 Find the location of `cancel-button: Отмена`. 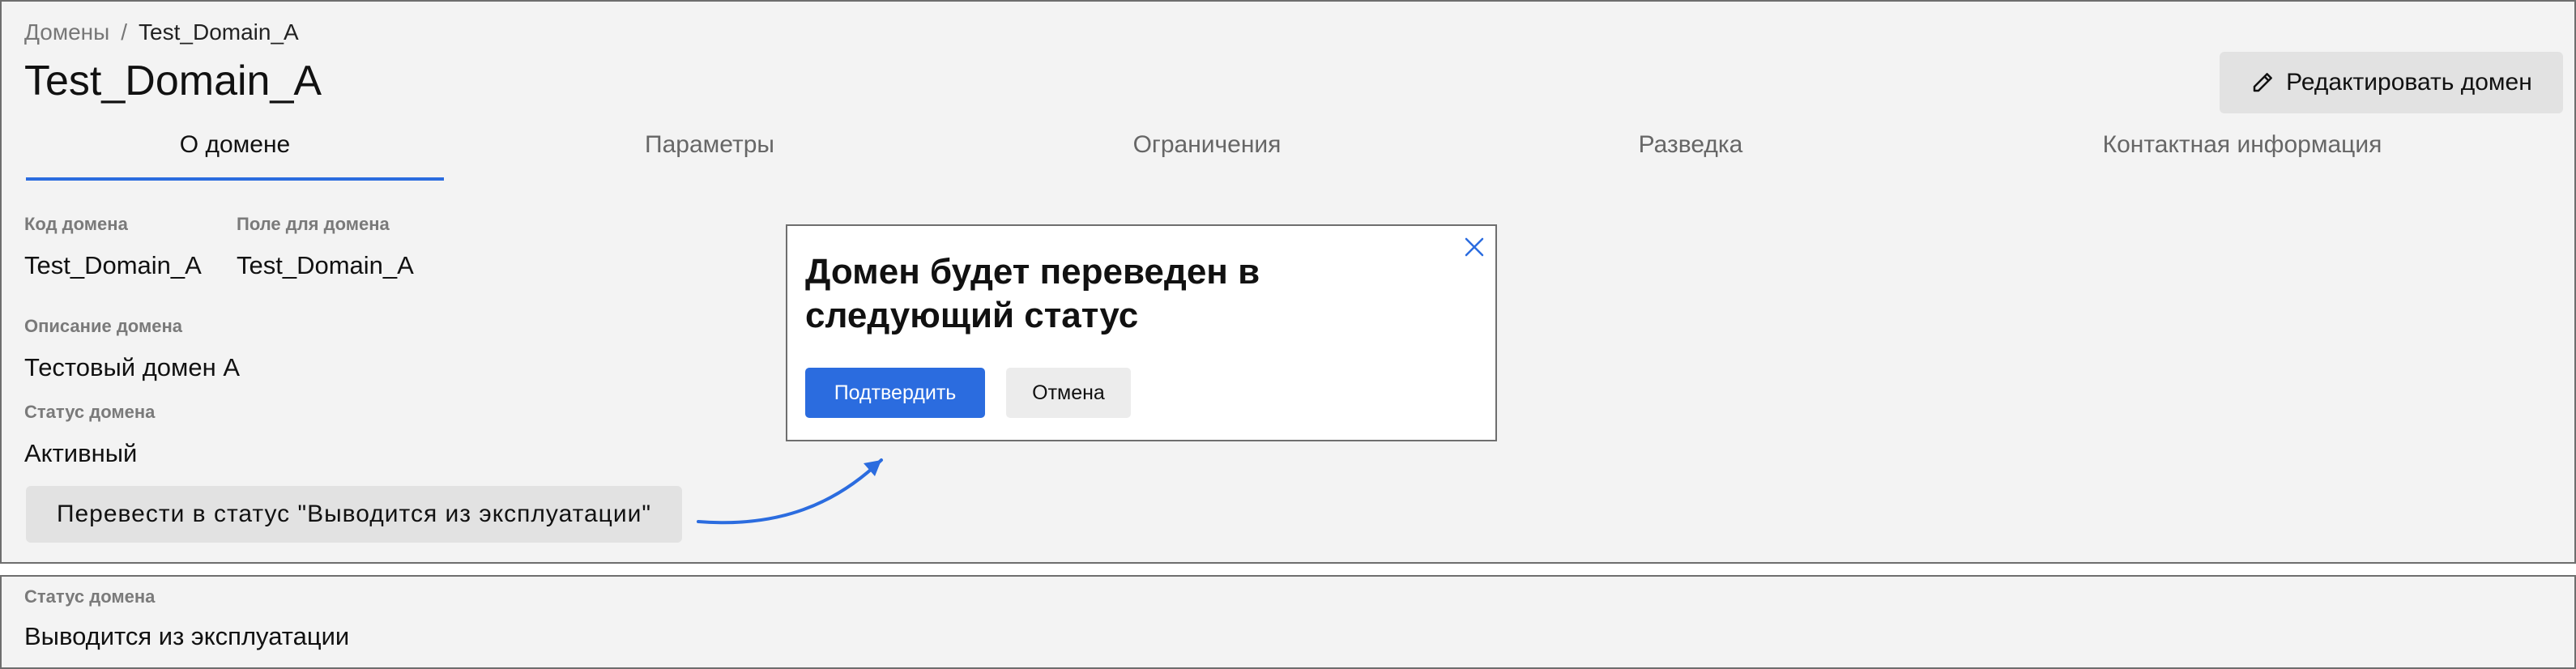

cancel-button: Отмена is located at coordinates (1068, 393).